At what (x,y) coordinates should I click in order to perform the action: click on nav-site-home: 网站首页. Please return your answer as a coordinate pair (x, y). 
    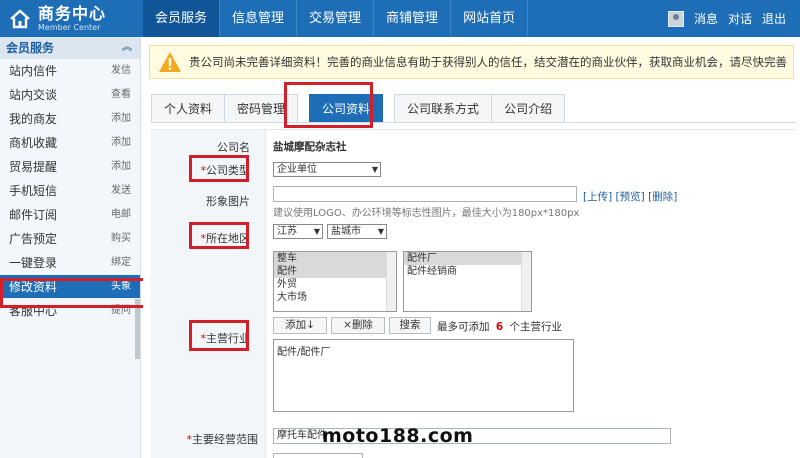
    Looking at the image, I should click on (490, 18).